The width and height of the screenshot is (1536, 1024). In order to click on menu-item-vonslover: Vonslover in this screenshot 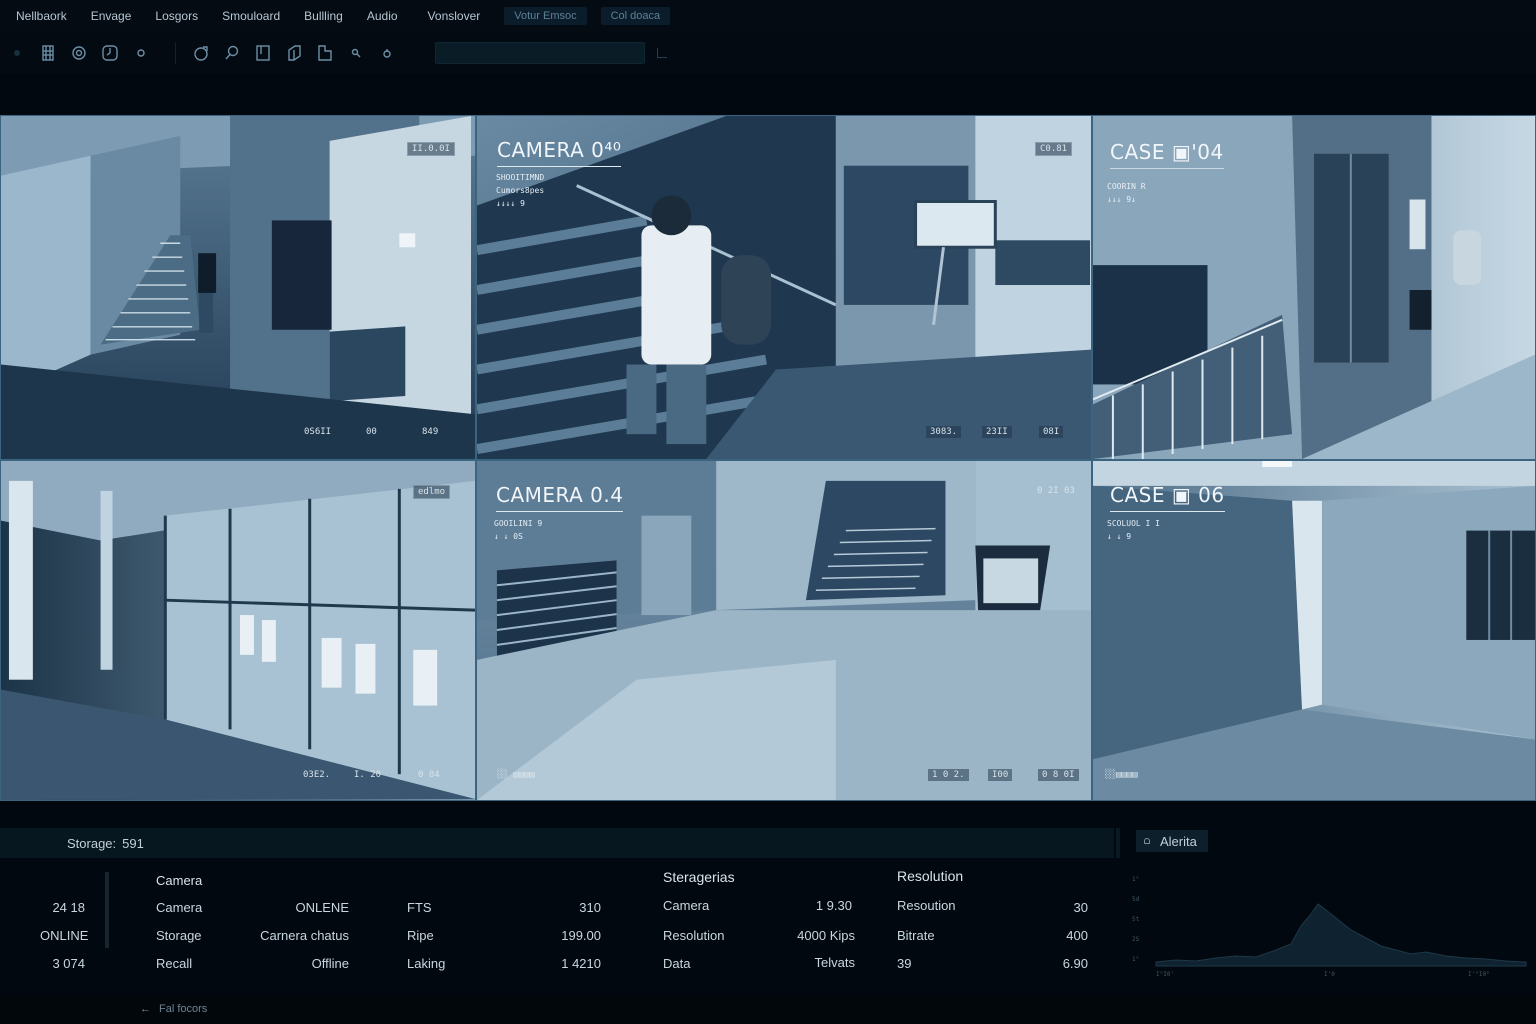, I will do `click(454, 16)`.